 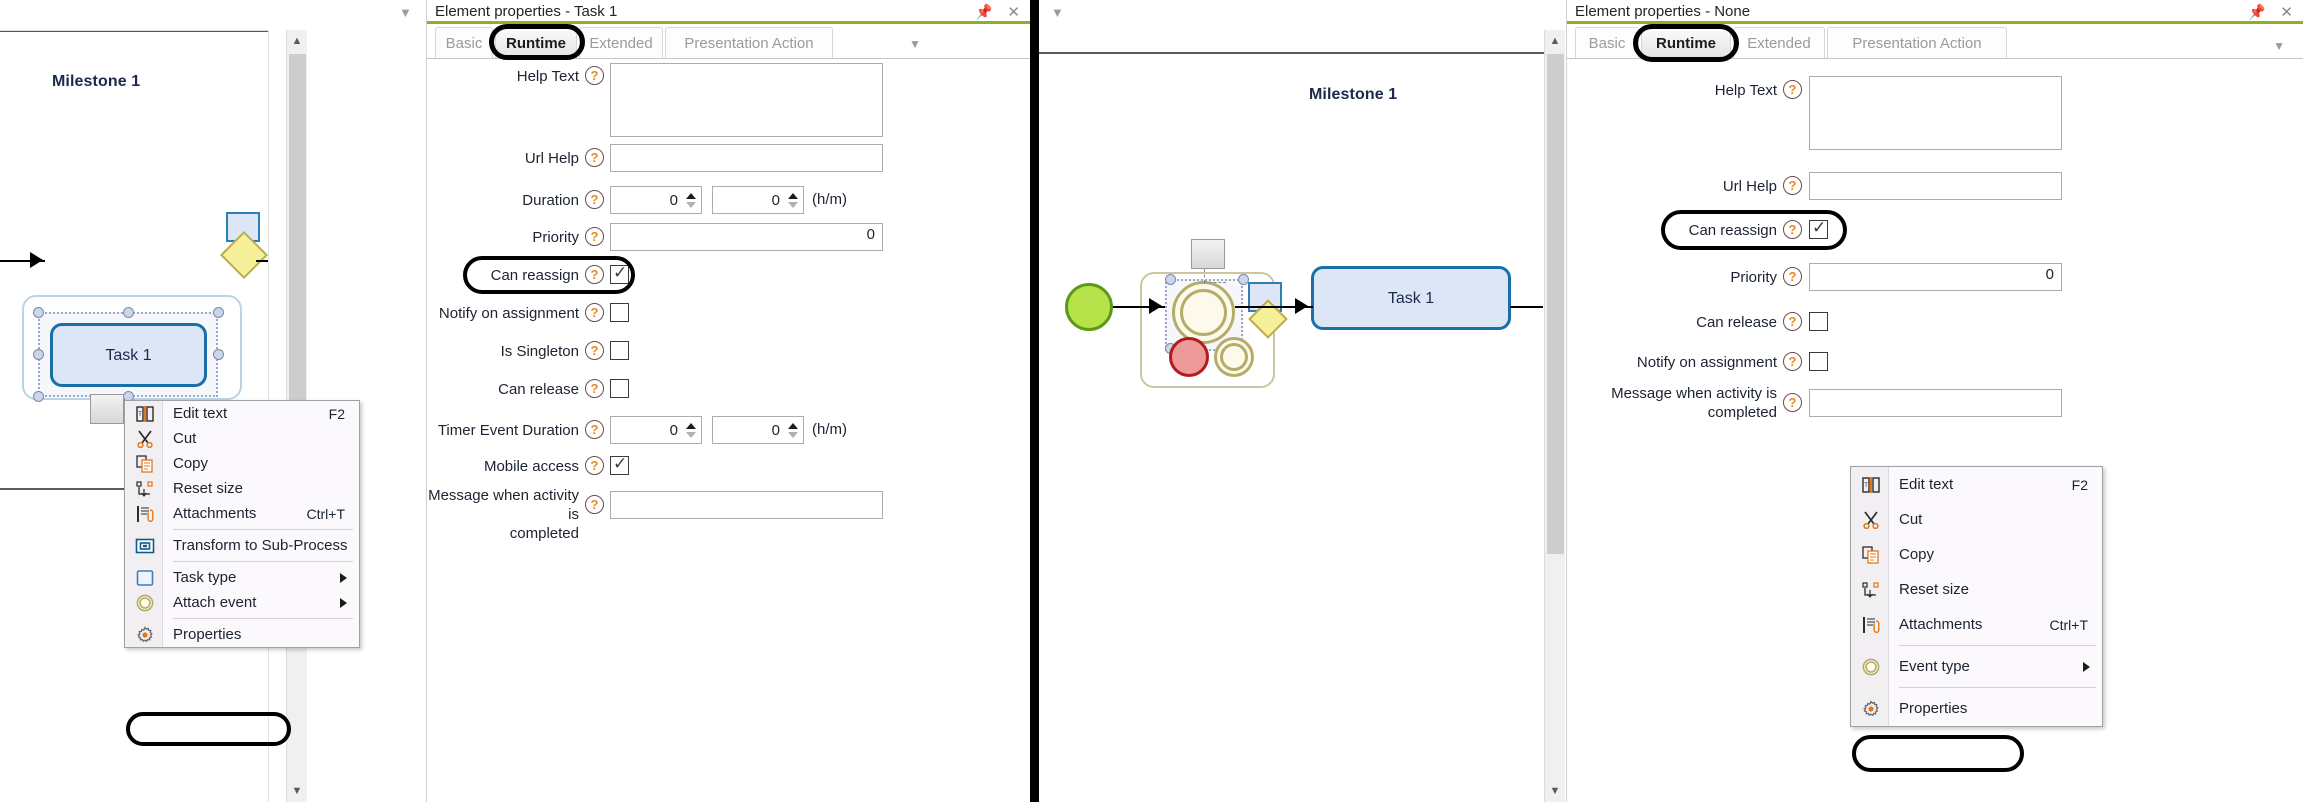 What do you see at coordinates (2069, 624) in the screenshot?
I see `menu-item-accel: Ctrl+T` at bounding box center [2069, 624].